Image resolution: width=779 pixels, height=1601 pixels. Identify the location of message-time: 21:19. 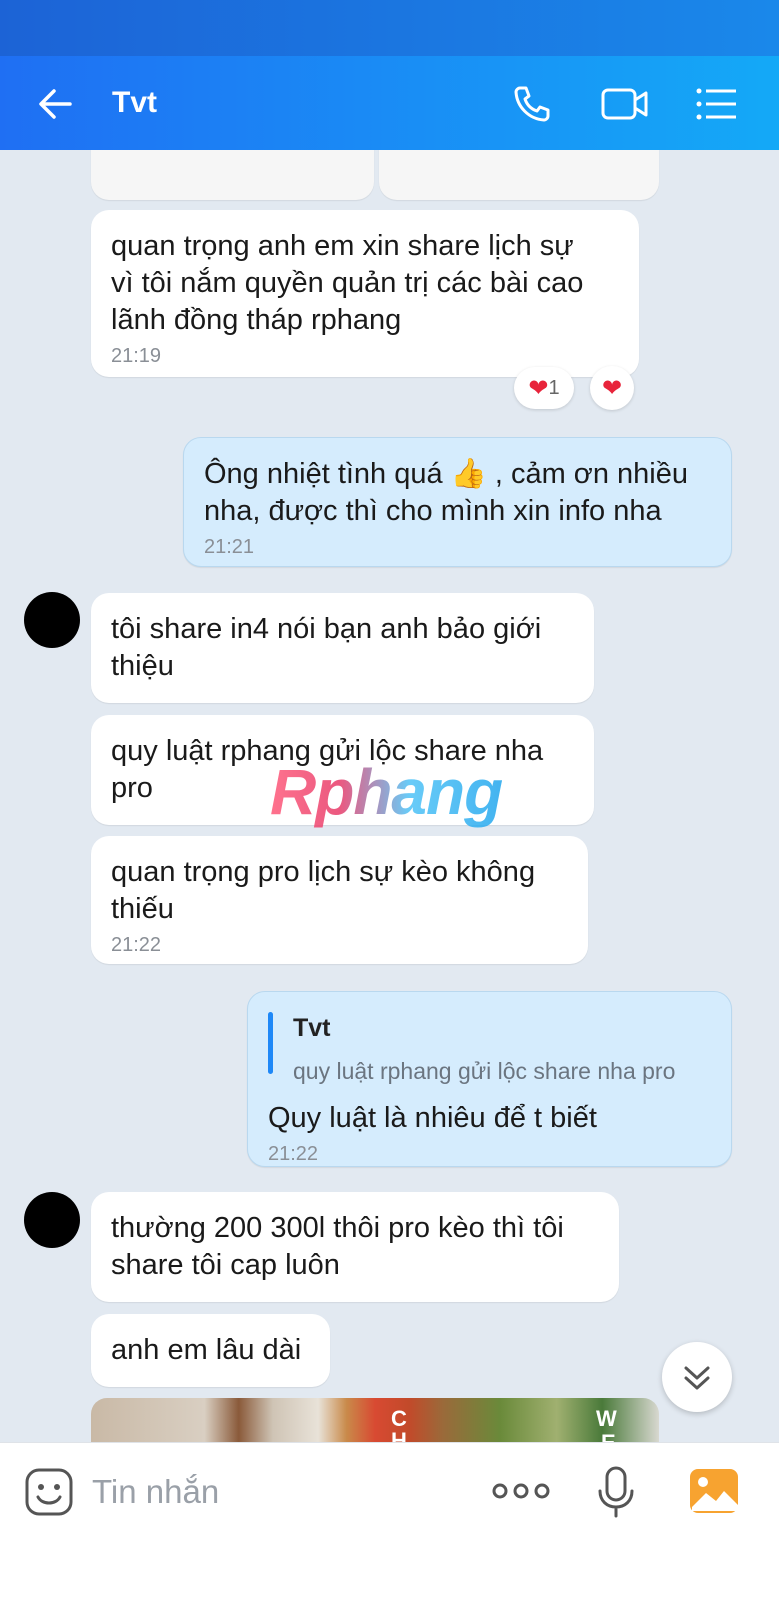
(136, 356).